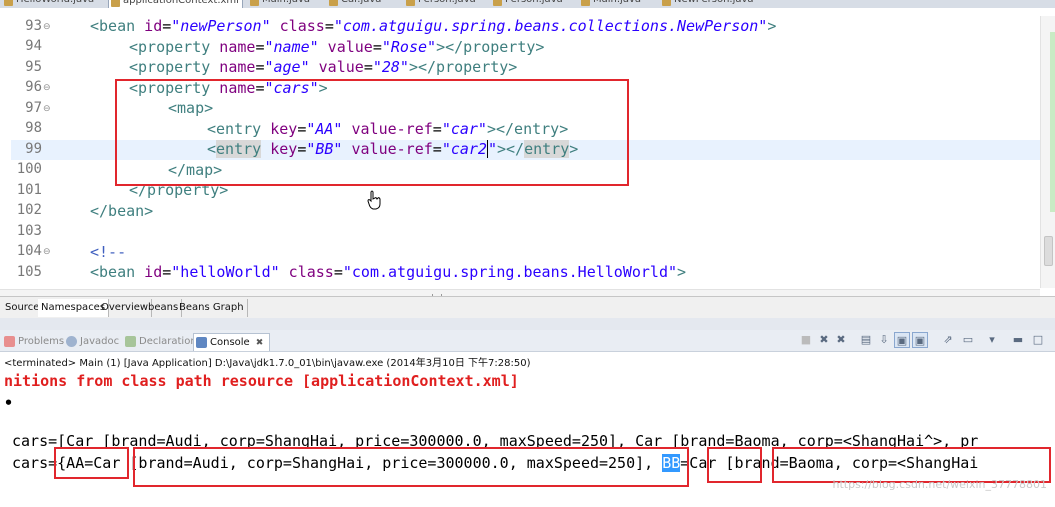 This screenshot has width=1055, height=507. Describe the element at coordinates (33, 46) in the screenshot. I see `line-number: 94` at that location.